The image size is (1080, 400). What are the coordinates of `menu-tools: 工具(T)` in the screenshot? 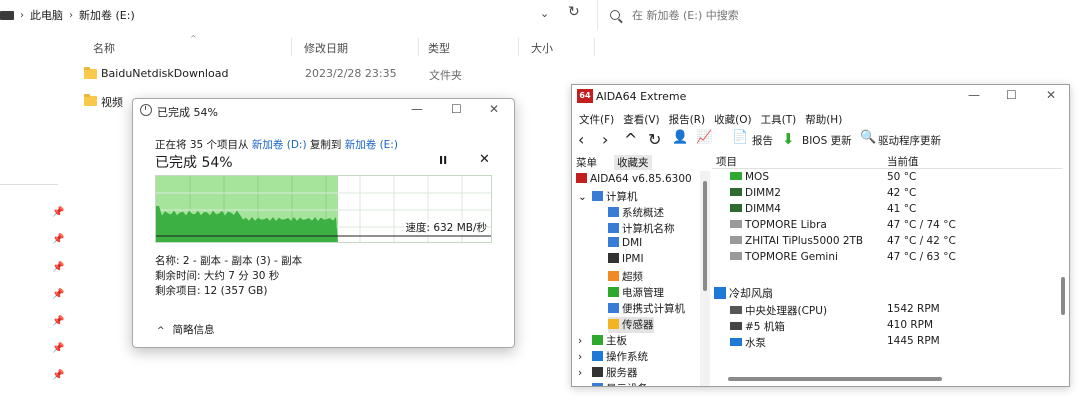 It's located at (779, 119).